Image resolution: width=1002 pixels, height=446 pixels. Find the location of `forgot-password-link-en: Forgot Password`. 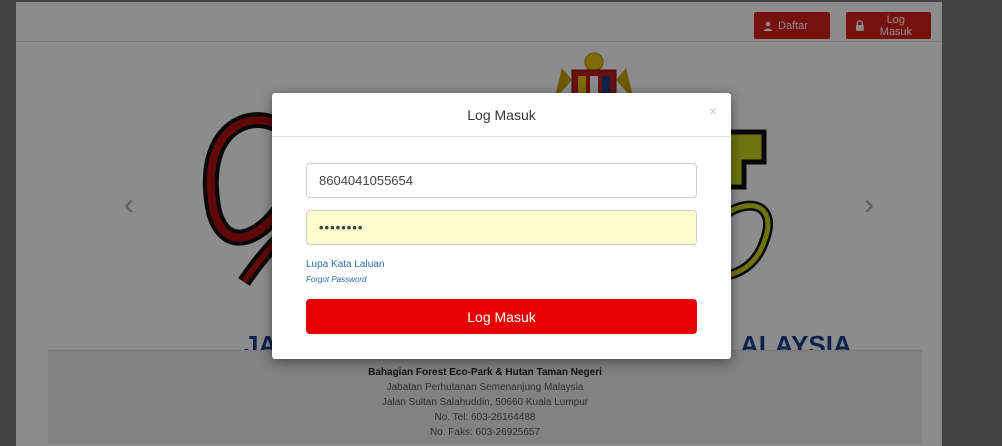

forgot-password-link-en: Forgot Password is located at coordinates (336, 279).